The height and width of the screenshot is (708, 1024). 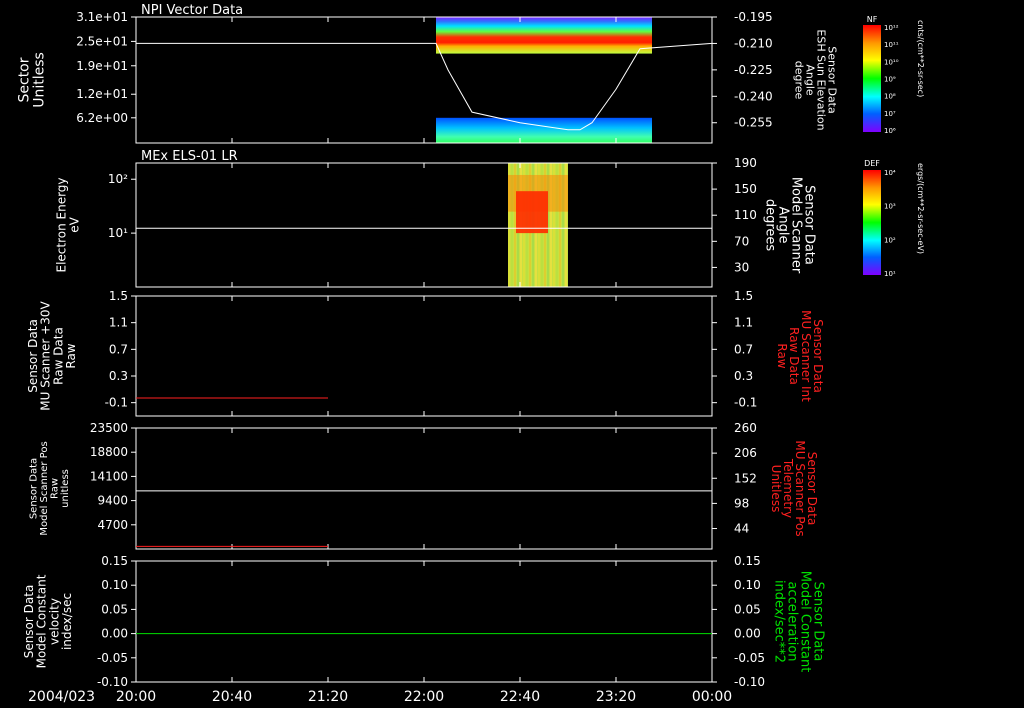 I want to click on colorbar-tick-label: 10⁹, so click(x=890, y=80).